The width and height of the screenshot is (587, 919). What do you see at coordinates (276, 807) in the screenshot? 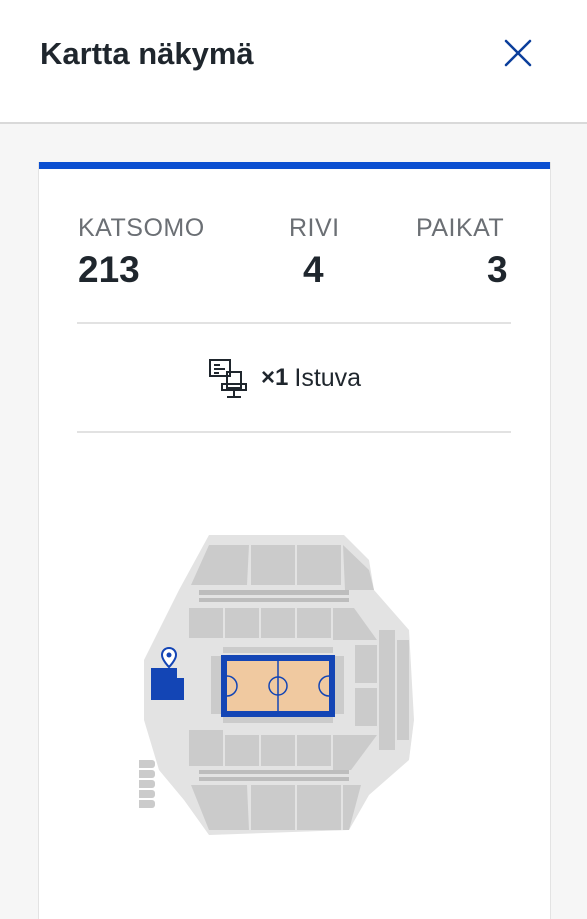
I see `bottom-sections` at bounding box center [276, 807].